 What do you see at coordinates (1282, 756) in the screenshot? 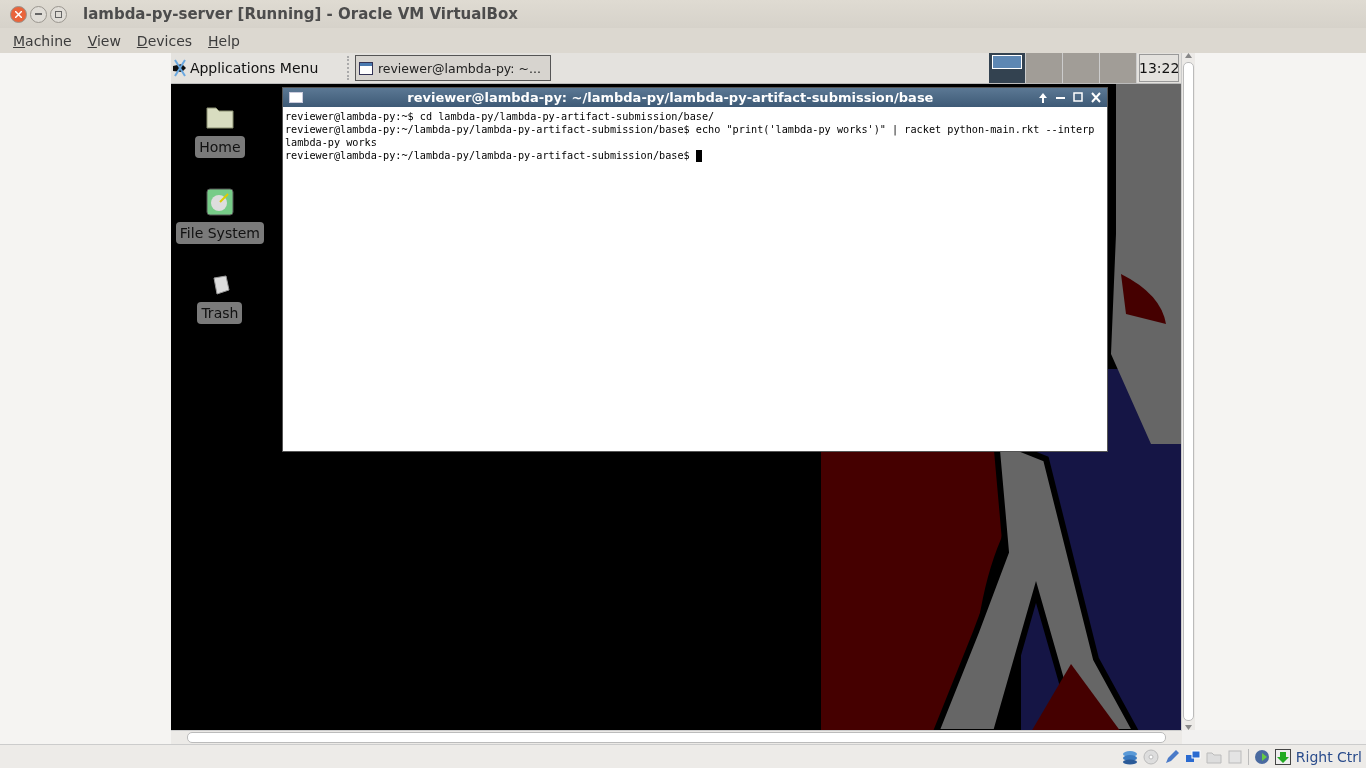
I see `download-icon` at bounding box center [1282, 756].